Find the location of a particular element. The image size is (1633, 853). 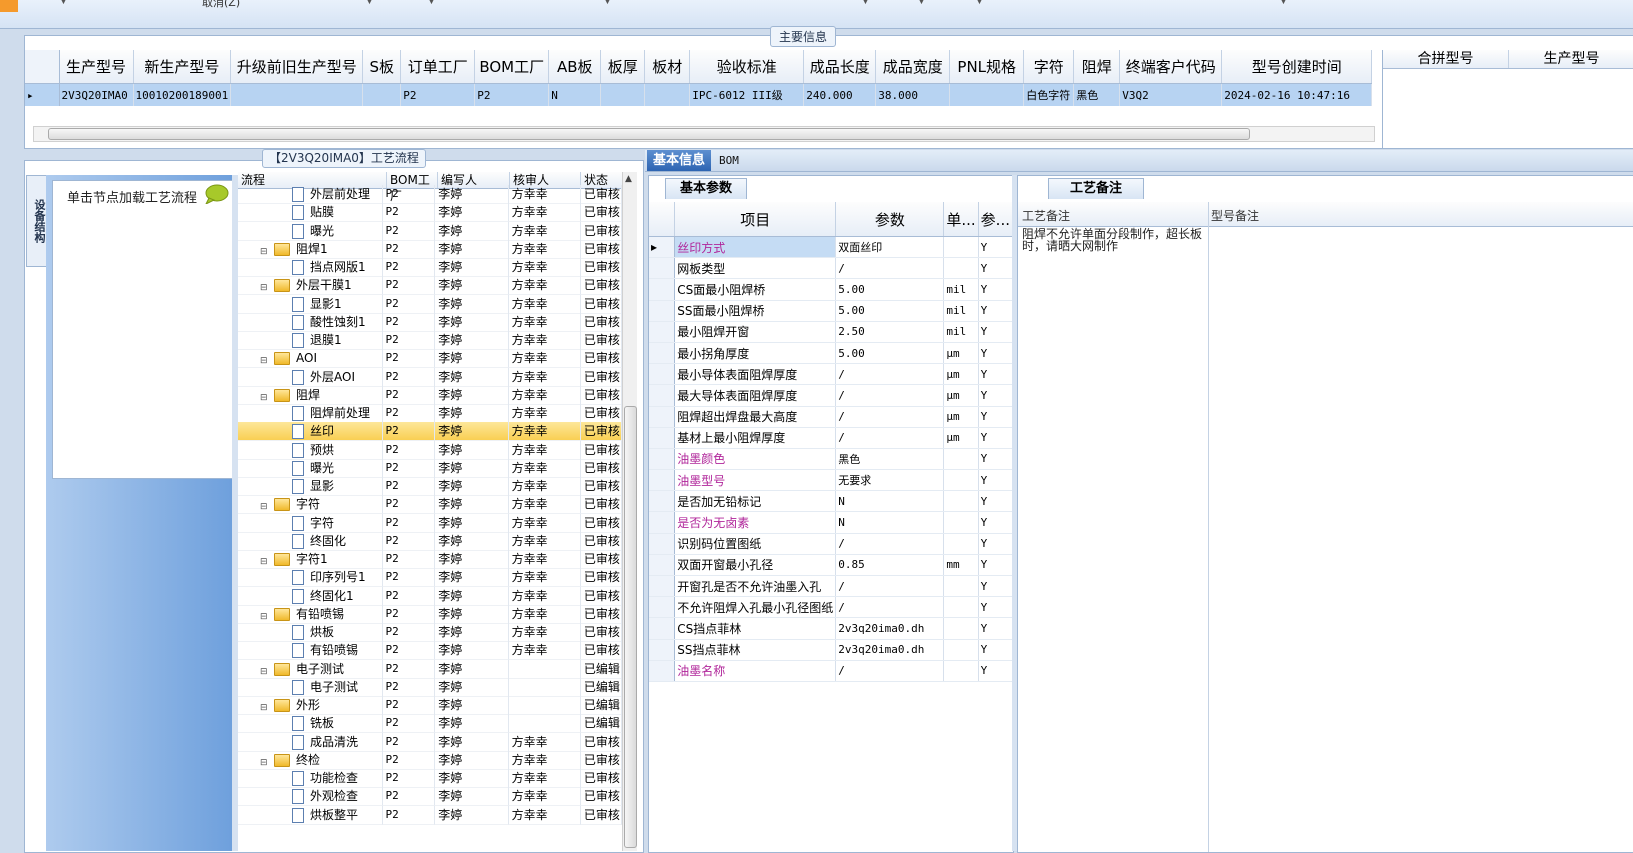

column-header: 型号备注 is located at coordinates (1235, 215).